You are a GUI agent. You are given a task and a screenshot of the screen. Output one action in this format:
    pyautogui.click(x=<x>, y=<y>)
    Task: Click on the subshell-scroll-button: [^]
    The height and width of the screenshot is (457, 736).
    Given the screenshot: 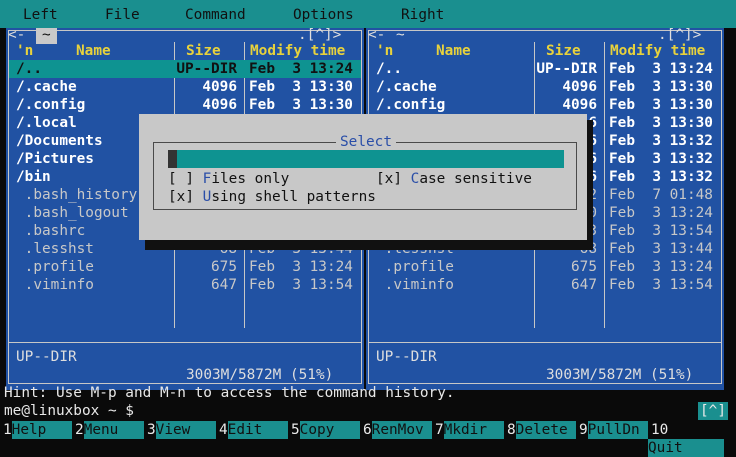 What is the action you would take?
    pyautogui.click(x=713, y=411)
    